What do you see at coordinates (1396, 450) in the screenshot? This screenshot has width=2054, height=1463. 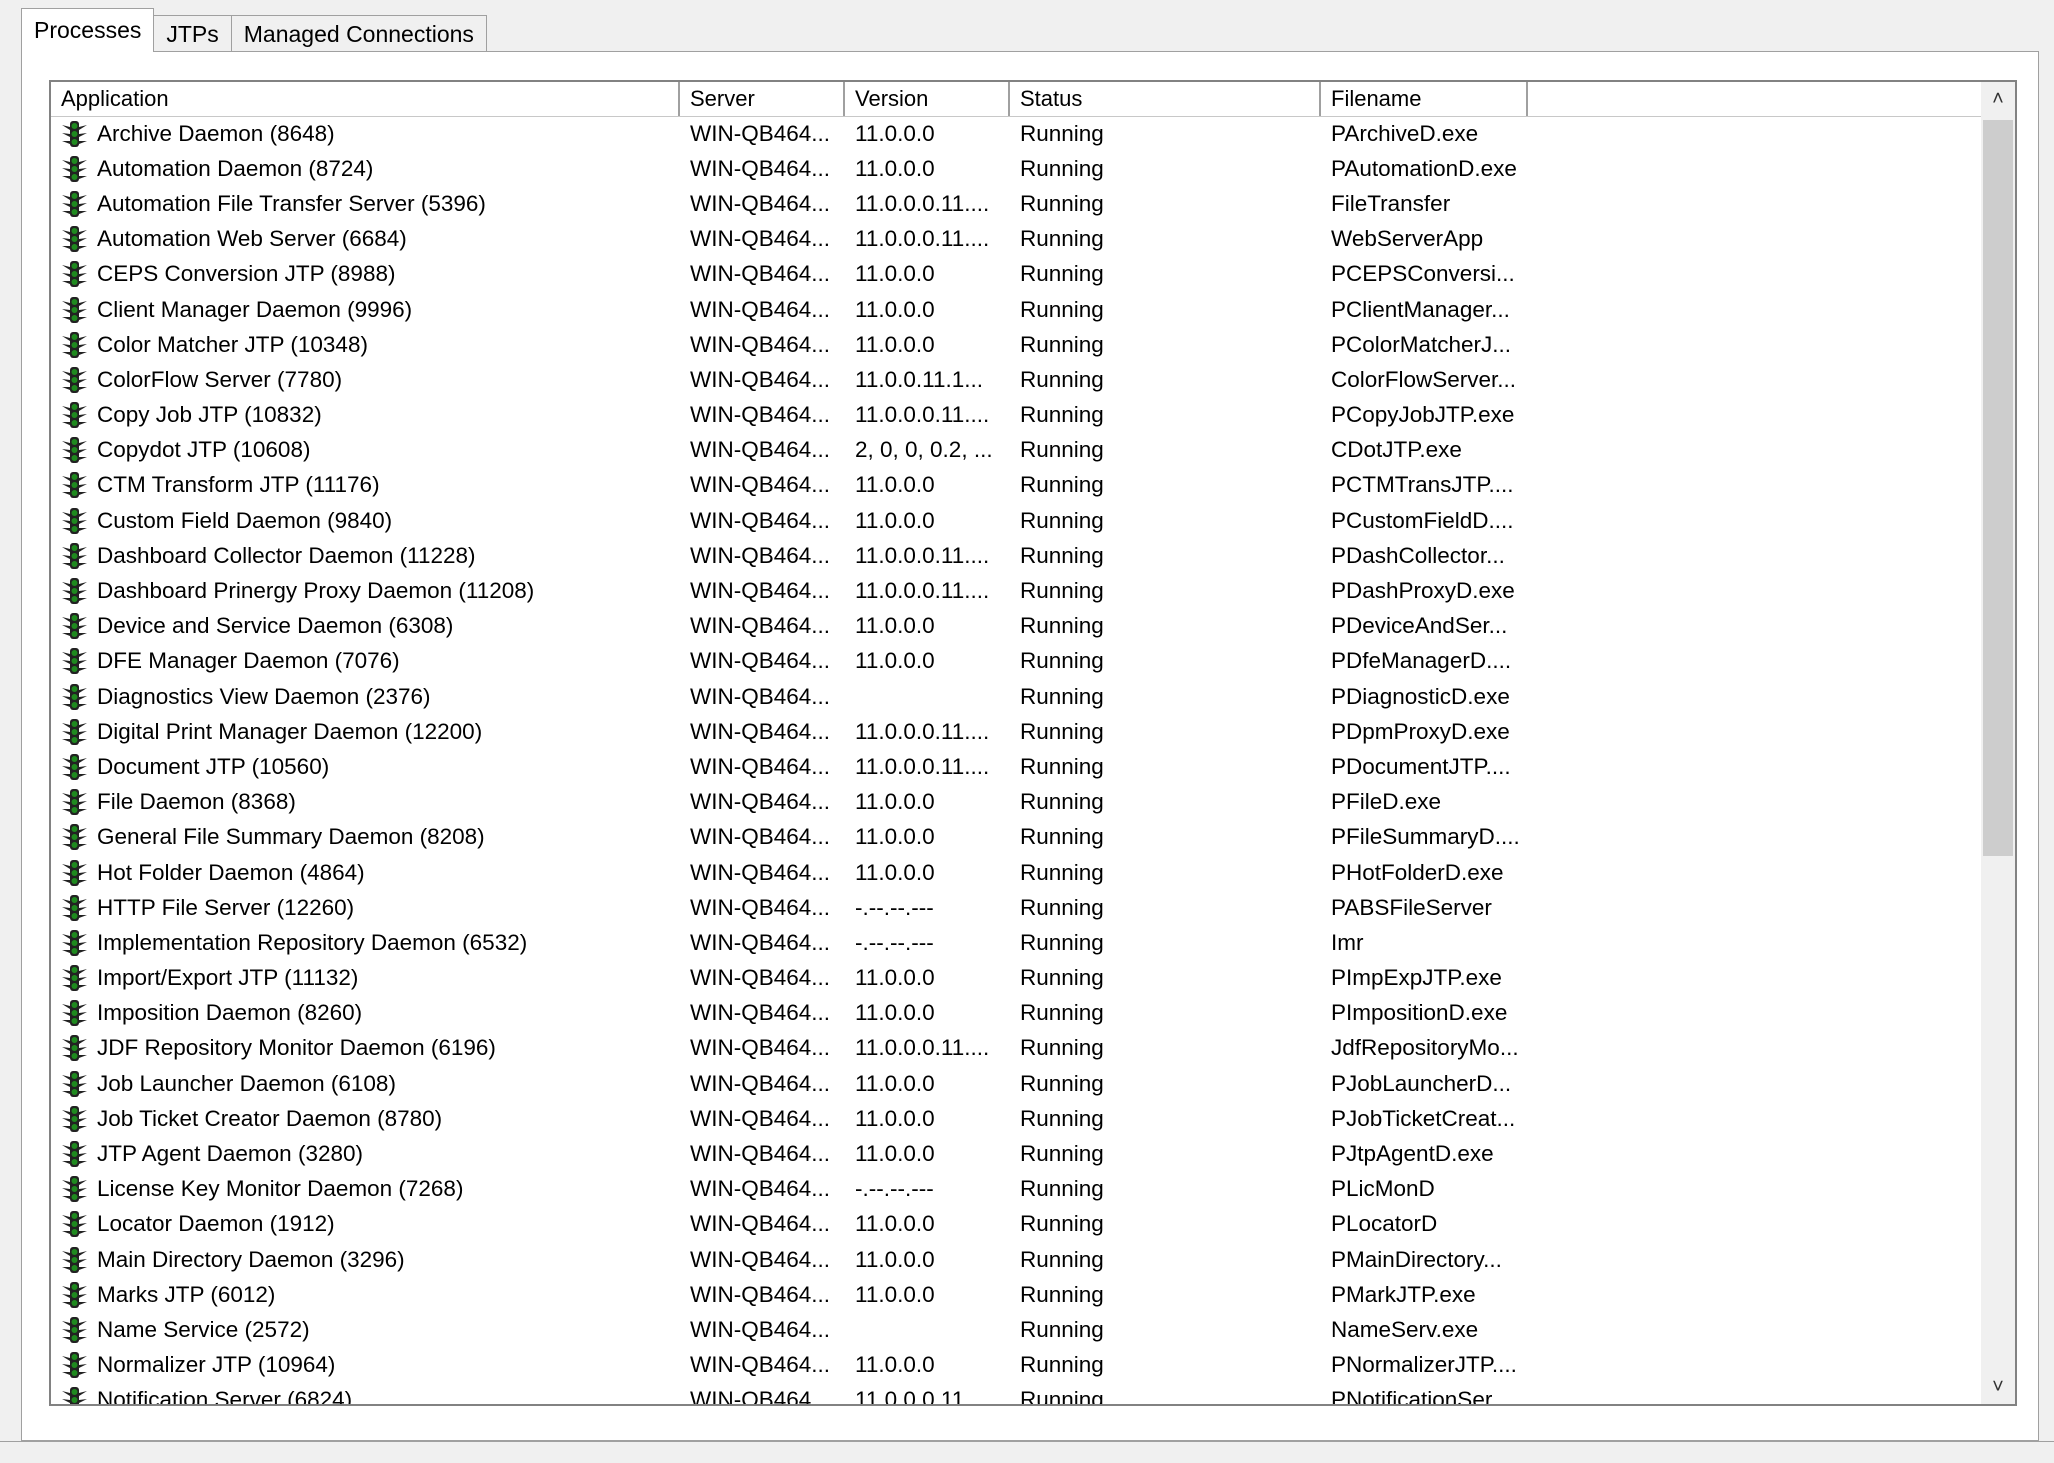 I see `cell-filename: CDotJTP.exe` at bounding box center [1396, 450].